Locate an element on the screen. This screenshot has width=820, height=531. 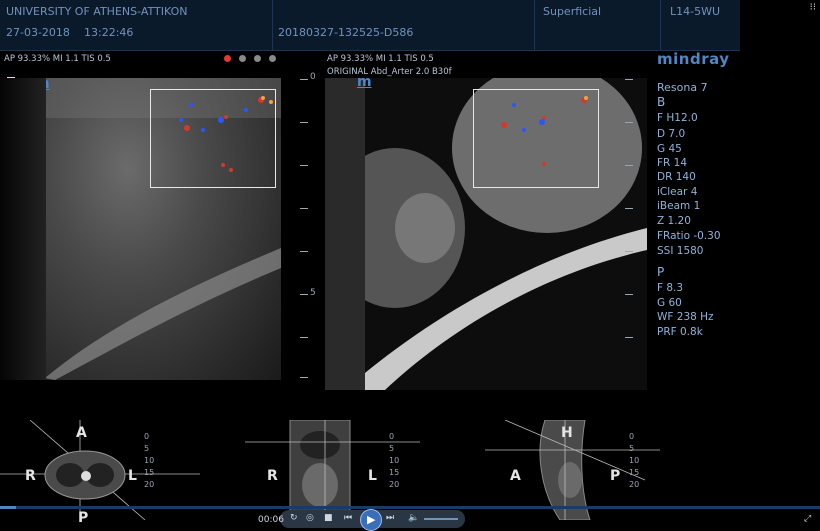
b-mode-title: B is located at coordinates (661, 102).